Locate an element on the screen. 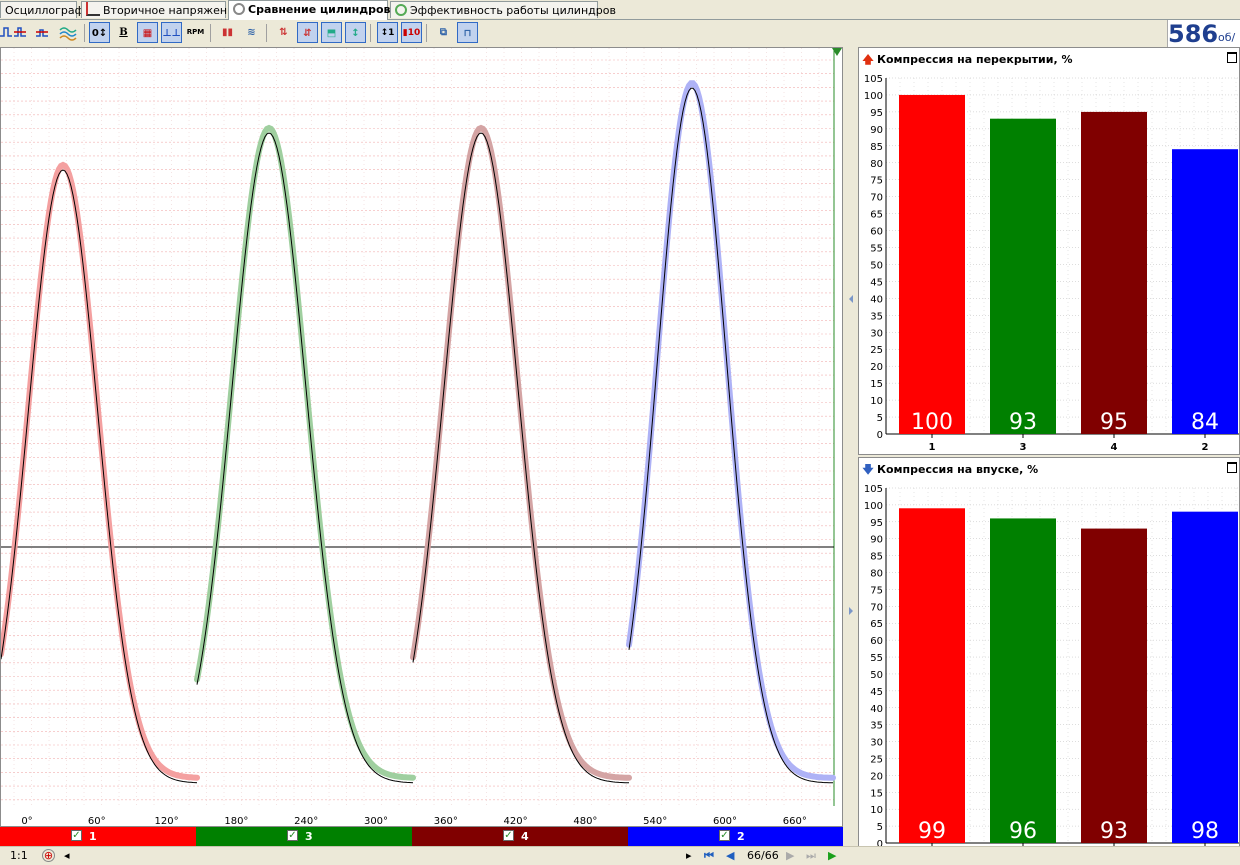  y-tick-label: 5 is located at coordinates (880, 827).